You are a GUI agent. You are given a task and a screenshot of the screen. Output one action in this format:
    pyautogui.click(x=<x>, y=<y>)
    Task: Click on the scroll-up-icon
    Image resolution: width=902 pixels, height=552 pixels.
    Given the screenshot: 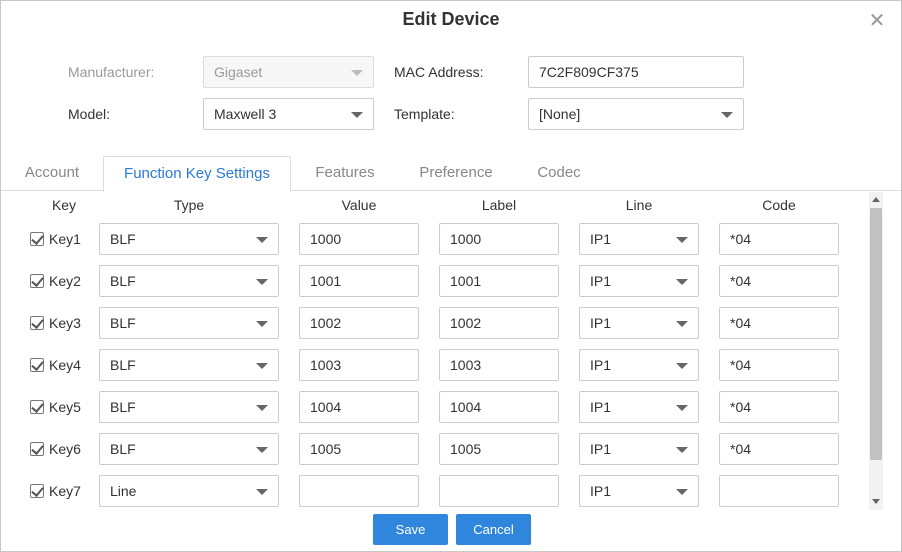 What is the action you would take?
    pyautogui.click(x=876, y=200)
    